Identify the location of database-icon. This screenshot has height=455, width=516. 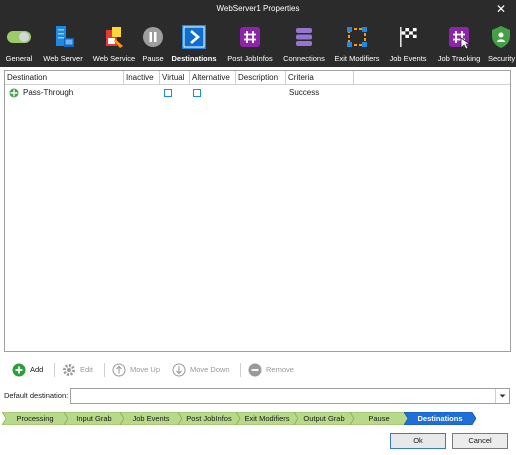
(304, 37).